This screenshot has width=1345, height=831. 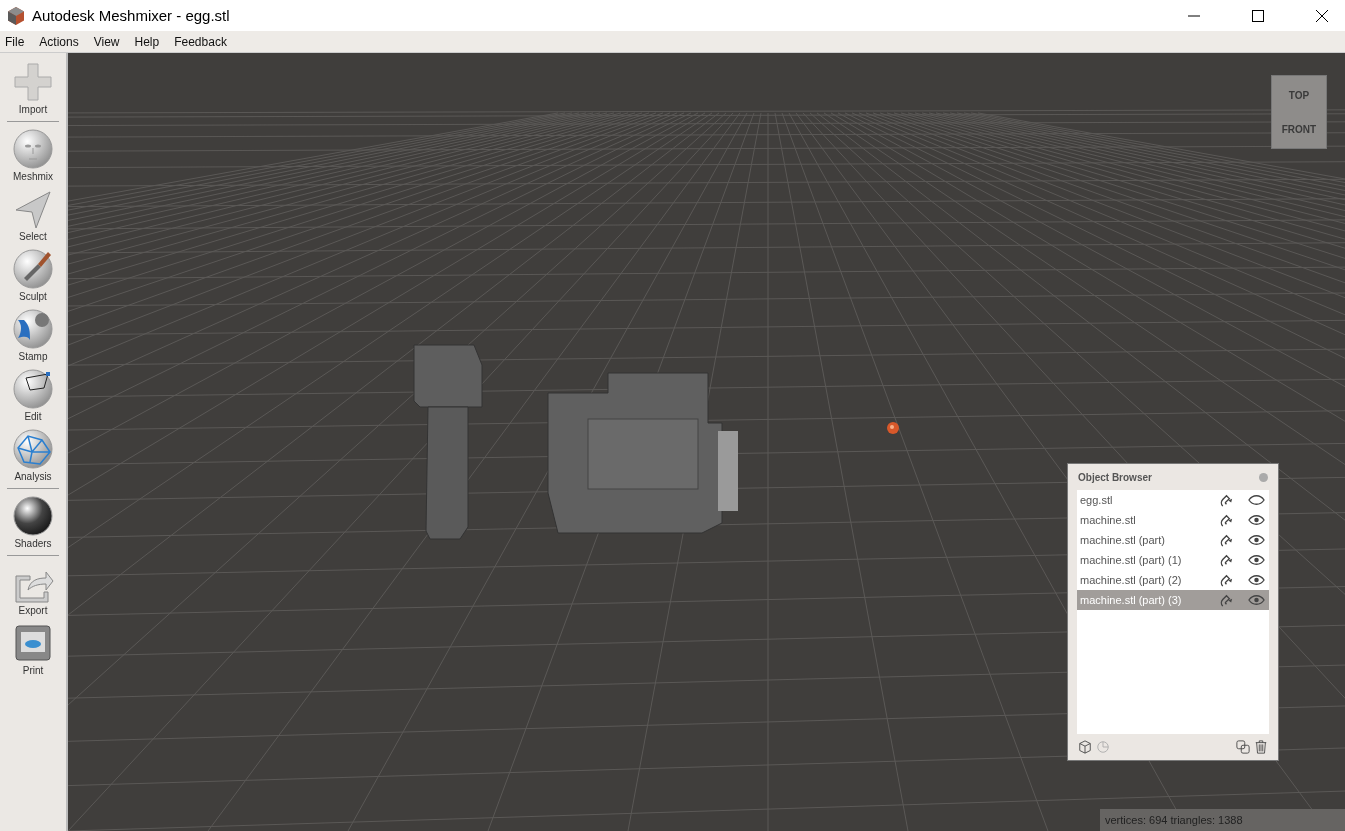 What do you see at coordinates (33, 643) in the screenshot?
I see `printer-icon` at bounding box center [33, 643].